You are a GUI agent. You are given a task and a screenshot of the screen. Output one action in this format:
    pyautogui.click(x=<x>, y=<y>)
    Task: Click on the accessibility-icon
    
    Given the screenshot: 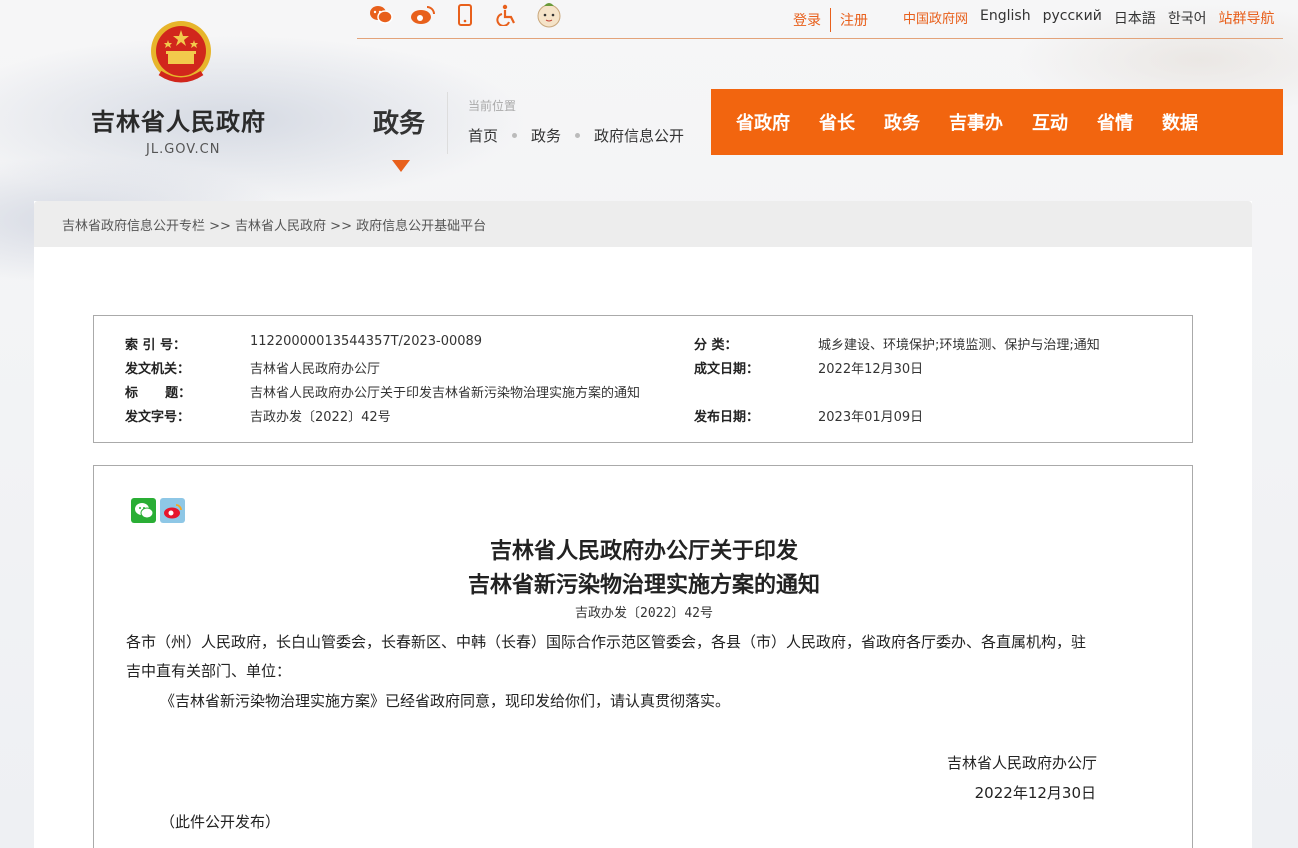 What is the action you would take?
    pyautogui.click(x=507, y=15)
    